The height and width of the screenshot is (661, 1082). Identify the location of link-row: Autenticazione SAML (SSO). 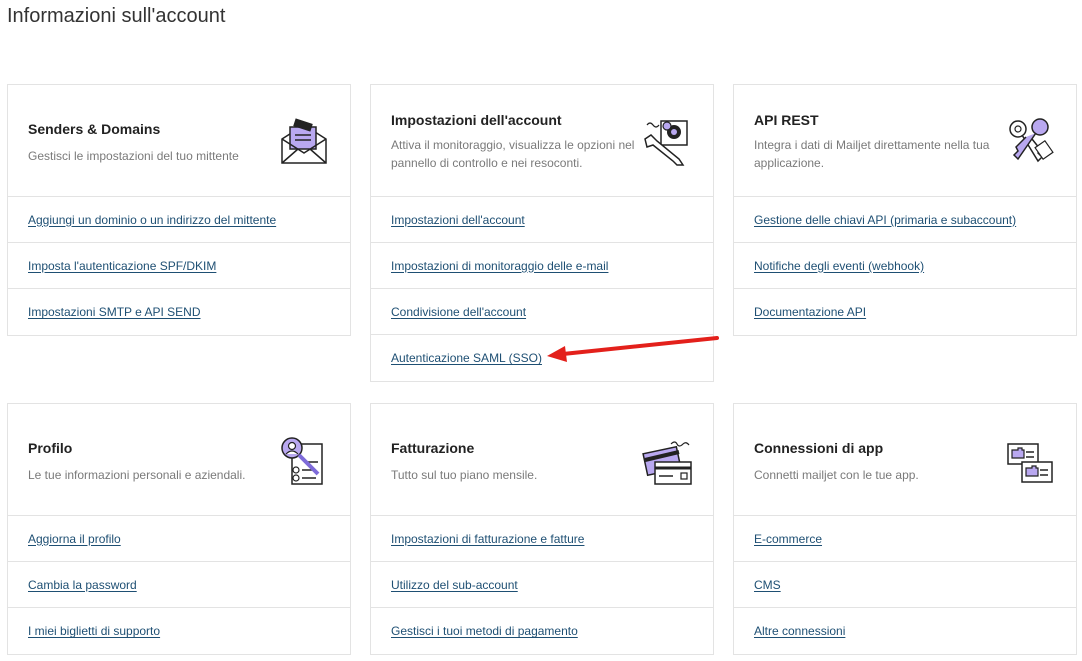
(542, 358).